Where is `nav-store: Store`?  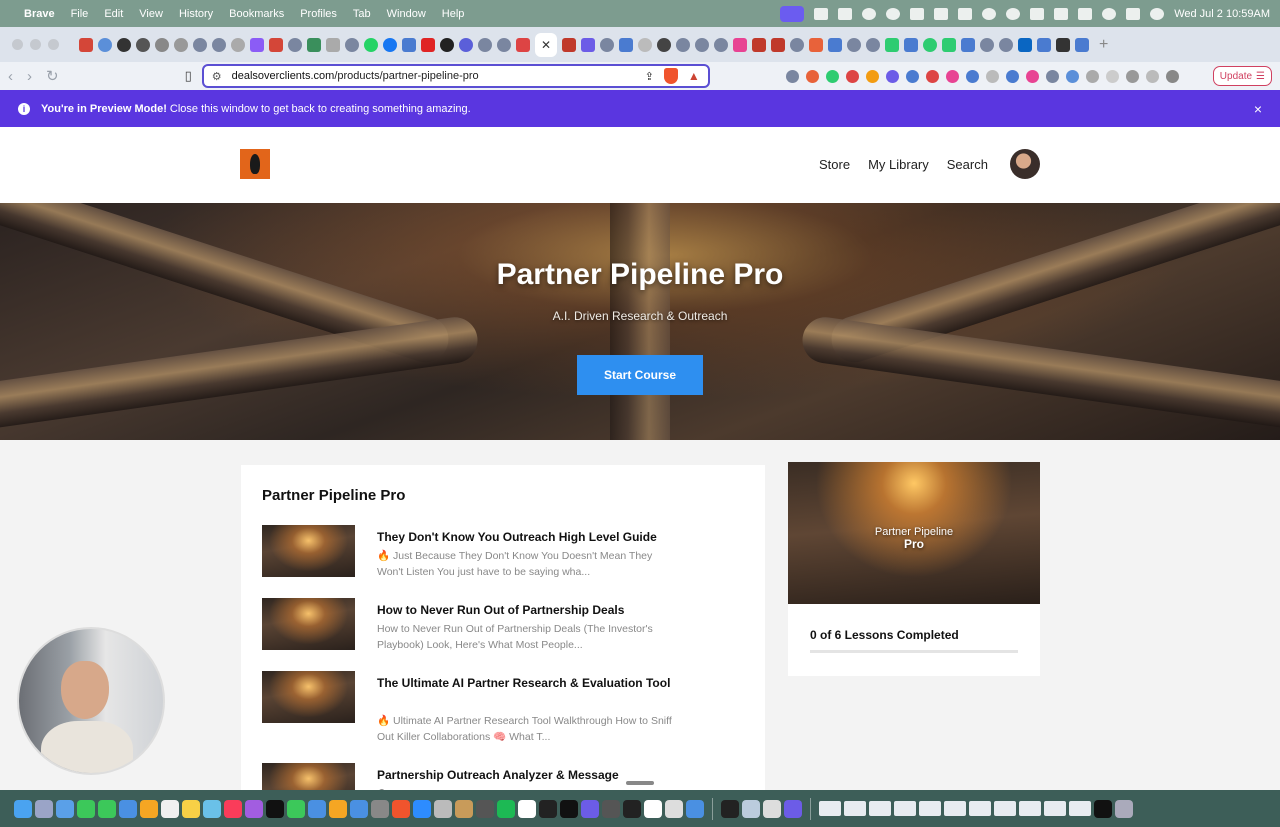 nav-store: Store is located at coordinates (834, 164).